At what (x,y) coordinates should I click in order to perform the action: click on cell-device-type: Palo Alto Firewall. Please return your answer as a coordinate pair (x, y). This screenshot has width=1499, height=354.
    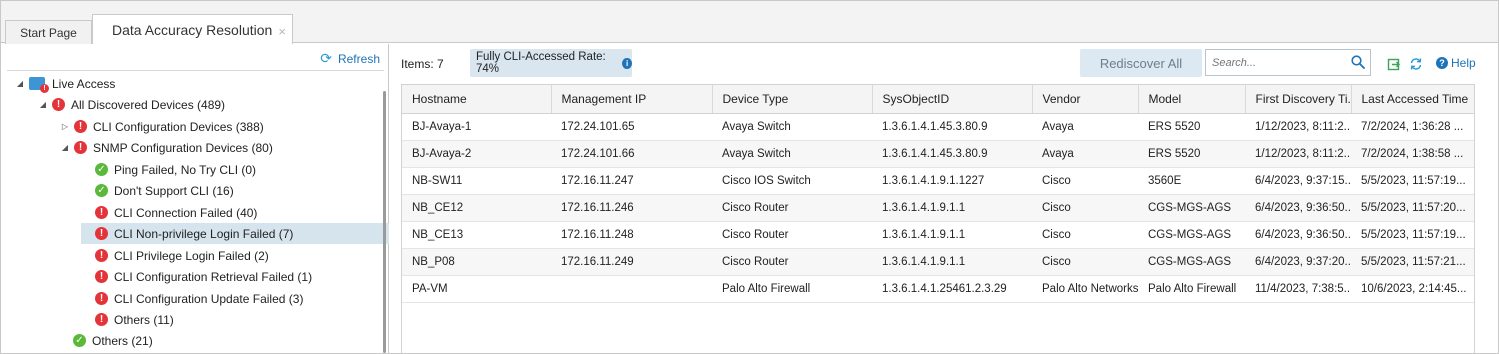
    Looking at the image, I should click on (792, 289).